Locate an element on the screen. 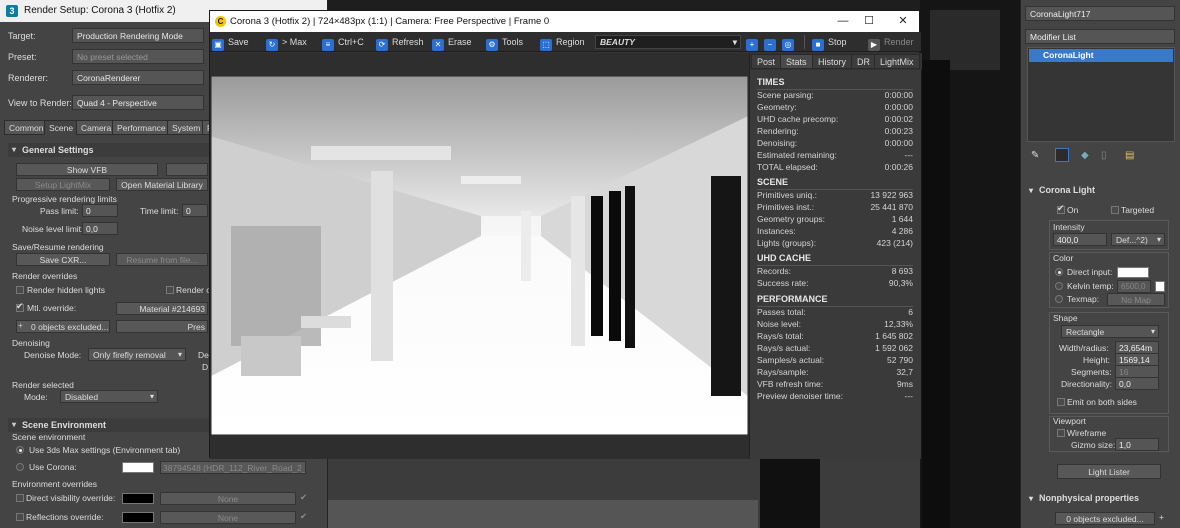 Image resolution: width=1180 pixels, height=528 pixels. object-name-field: CoronaLight717 is located at coordinates (1100, 13).